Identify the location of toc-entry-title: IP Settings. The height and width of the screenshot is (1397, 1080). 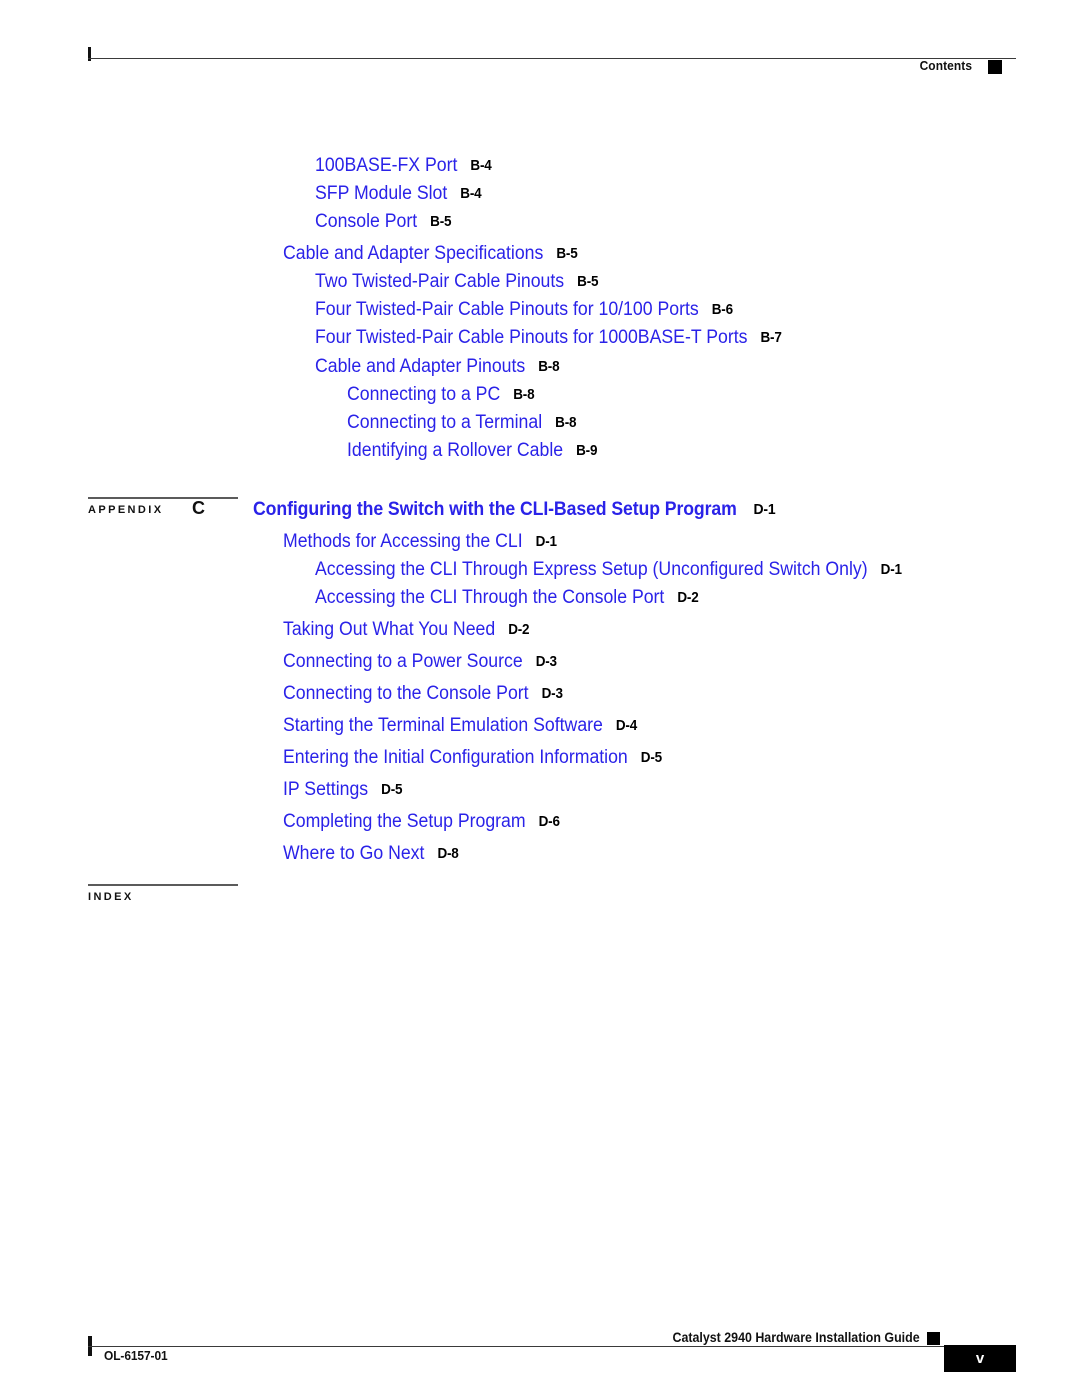
(326, 789).